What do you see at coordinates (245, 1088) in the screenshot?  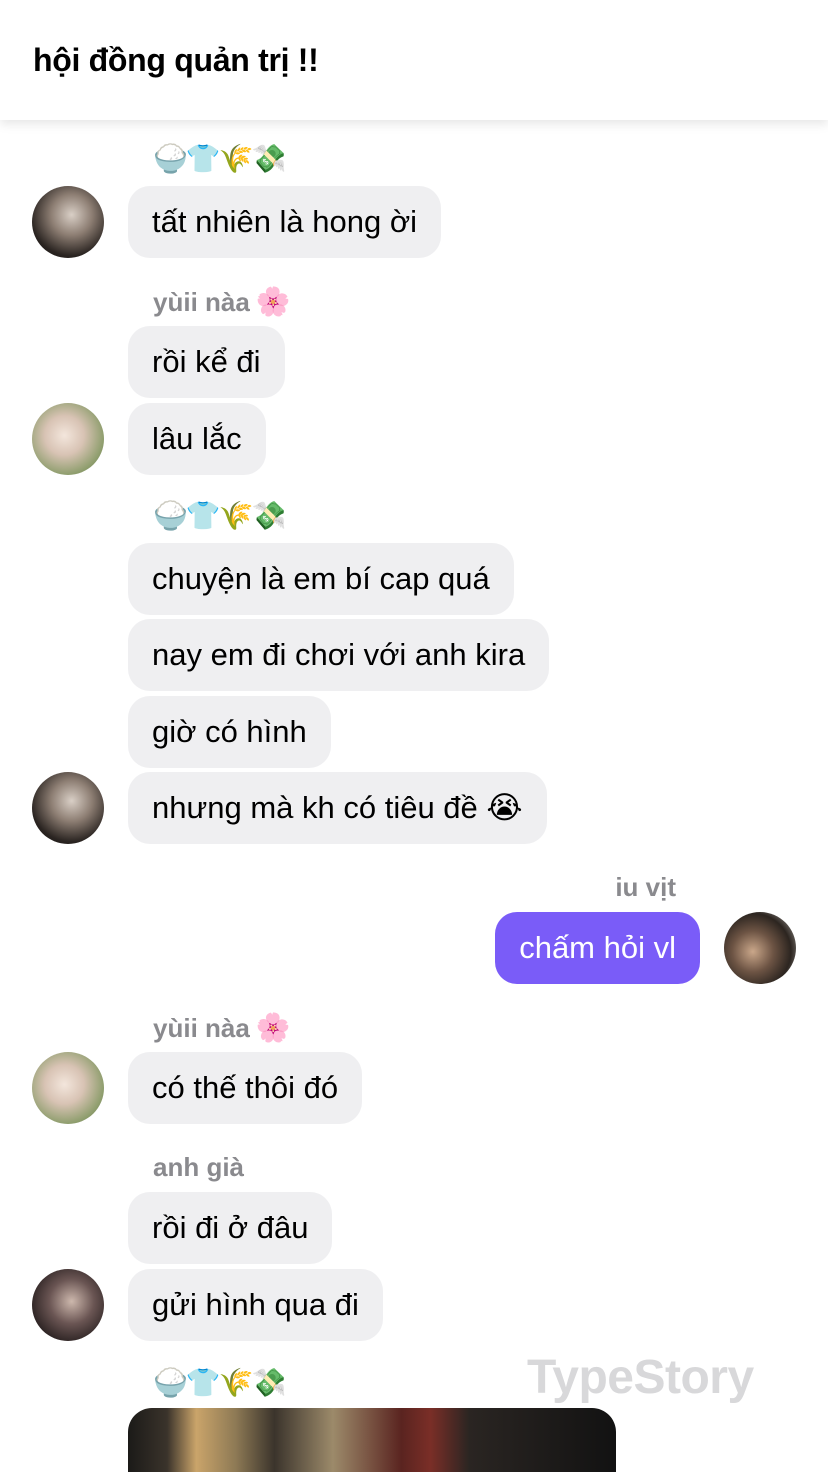 I see `message-bubble: có thế thôi đó` at bounding box center [245, 1088].